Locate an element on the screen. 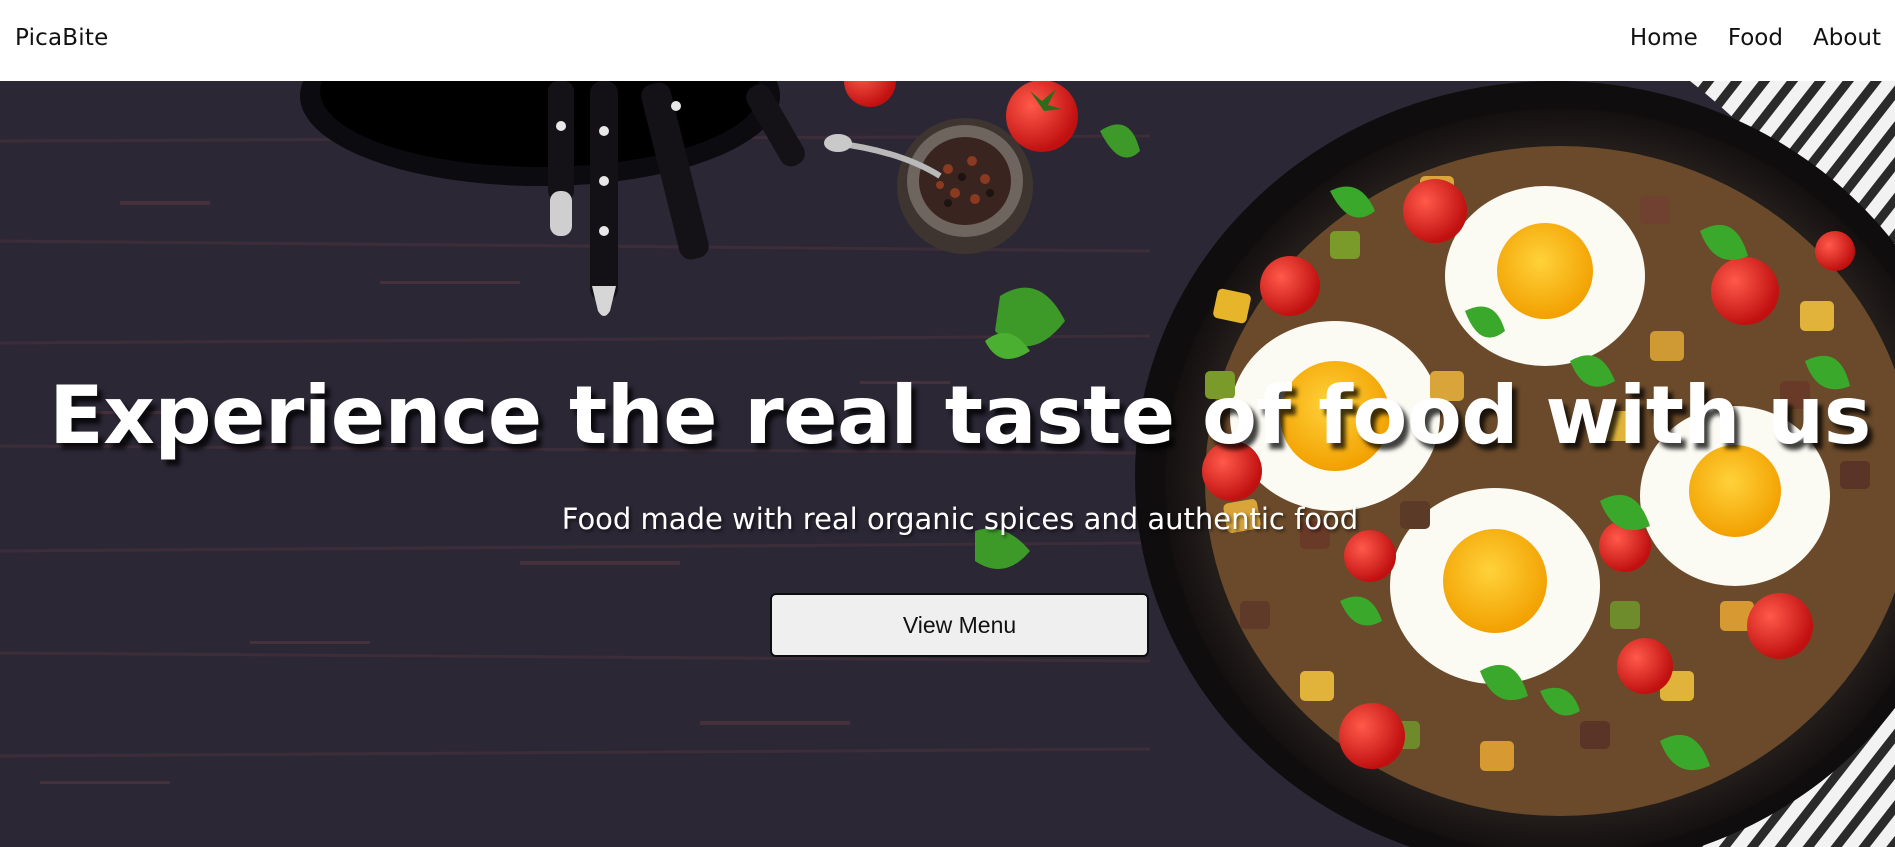 This screenshot has height=847, width=1895. nav-link-food: Food is located at coordinates (1755, 38).